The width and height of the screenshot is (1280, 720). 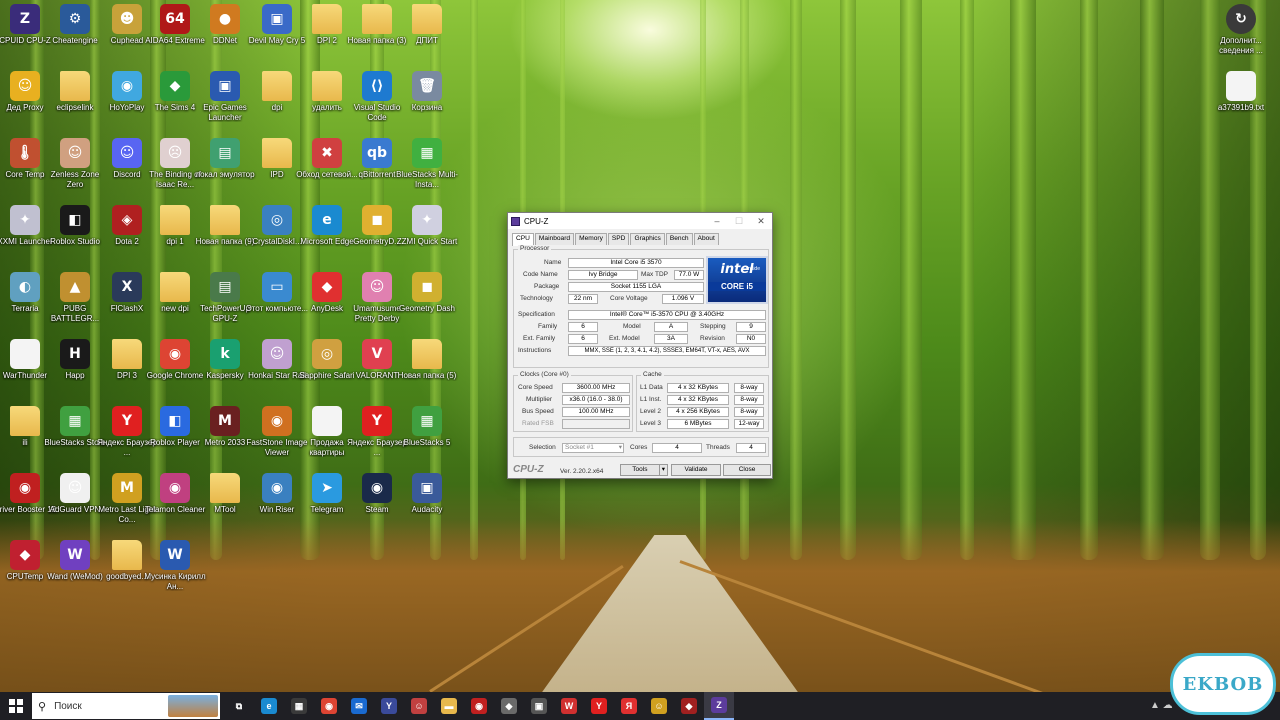 I want to click on l1i-way: 8-way, so click(x=749, y=400).